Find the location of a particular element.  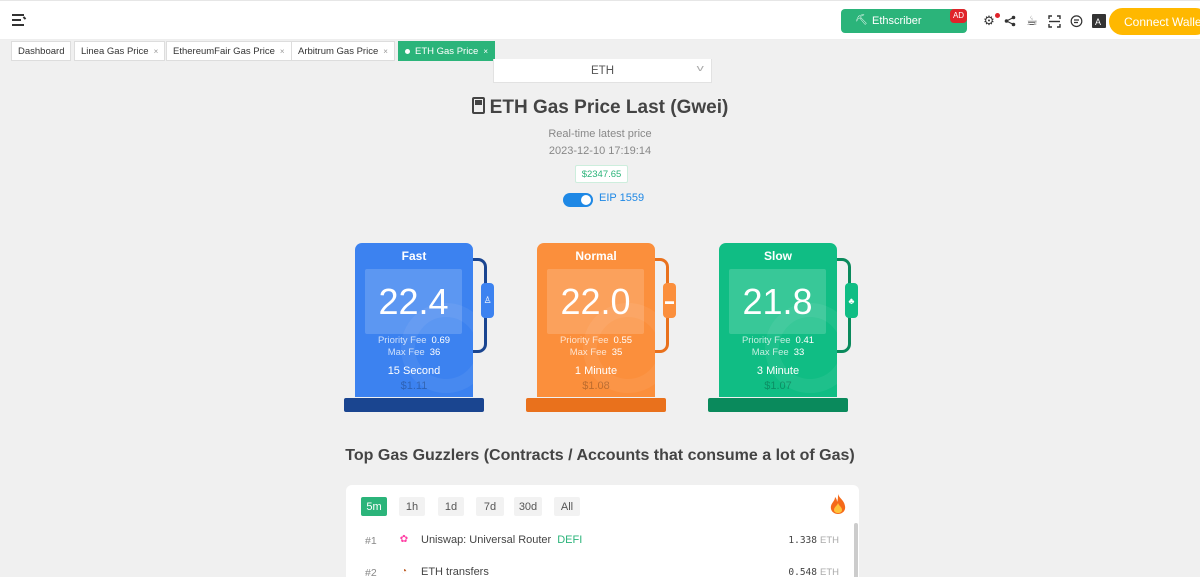

eth-price-badge: $2347.65 is located at coordinates (601, 174).